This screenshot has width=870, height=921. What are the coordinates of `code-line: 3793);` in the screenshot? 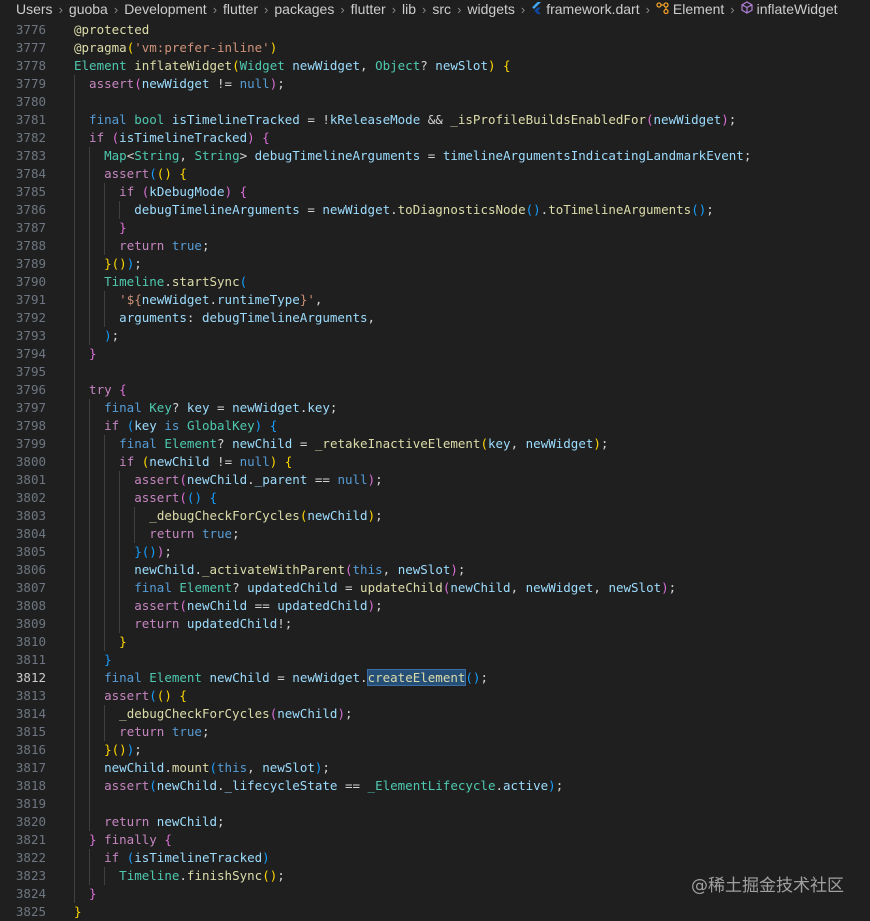 It's located at (435, 336).